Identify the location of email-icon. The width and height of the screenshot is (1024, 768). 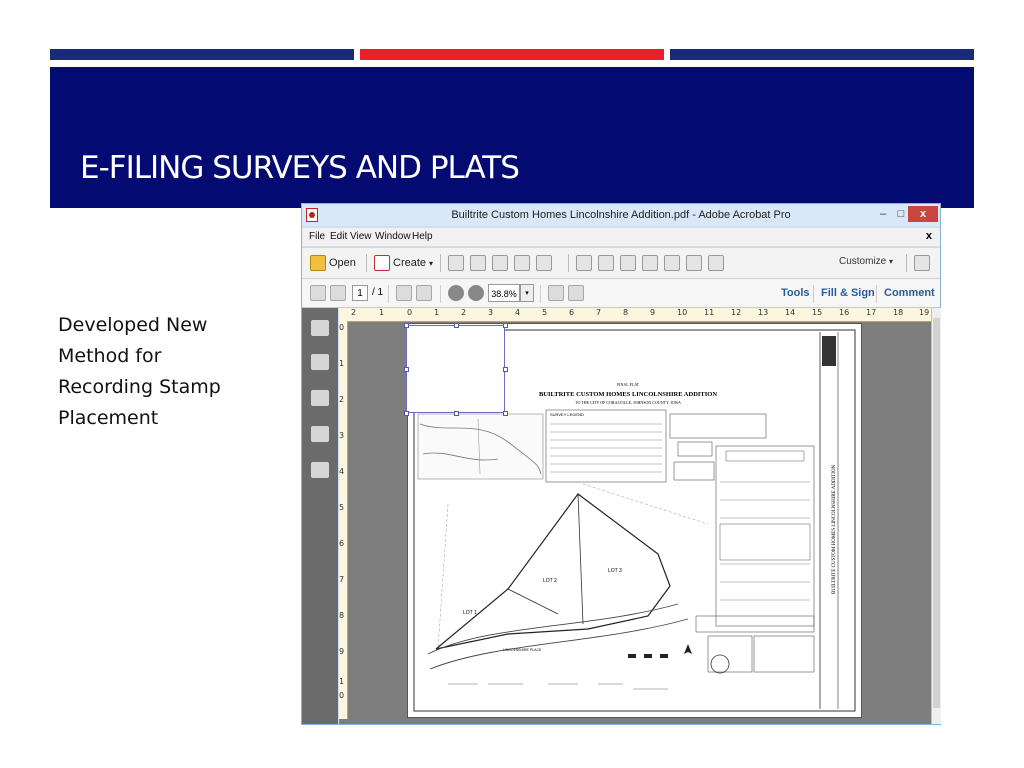
(544, 263).